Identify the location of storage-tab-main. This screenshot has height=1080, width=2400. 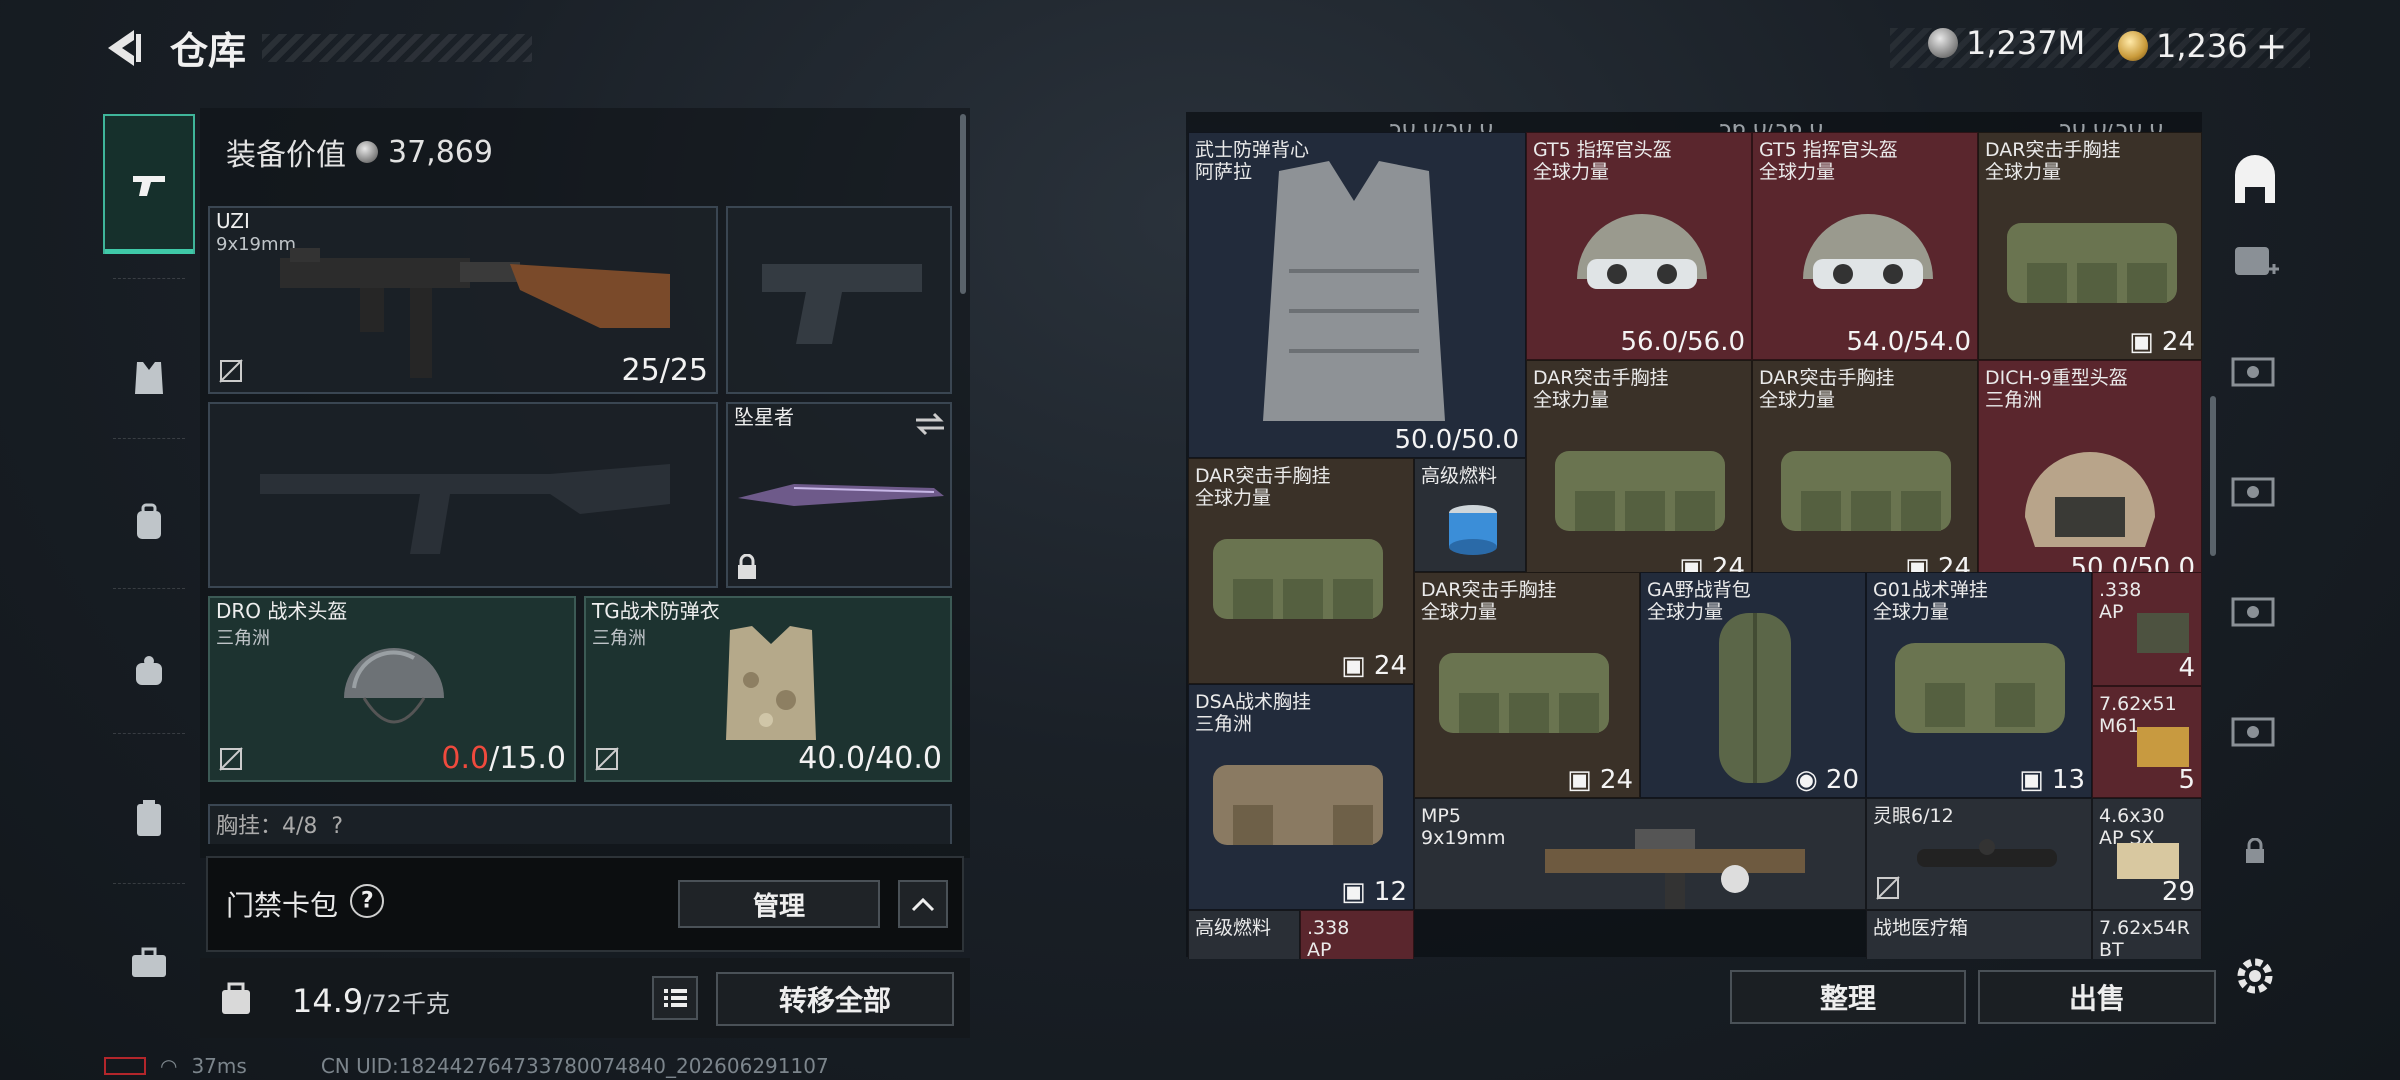
(2255, 181).